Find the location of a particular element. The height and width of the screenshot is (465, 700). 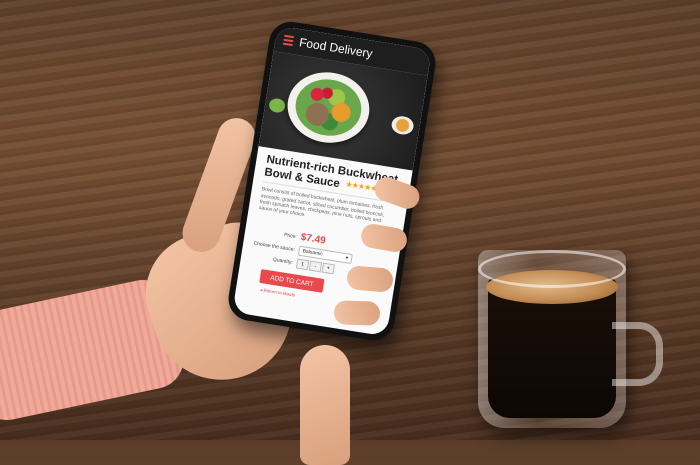

chevron-down-icon: ▾ is located at coordinates (347, 258).